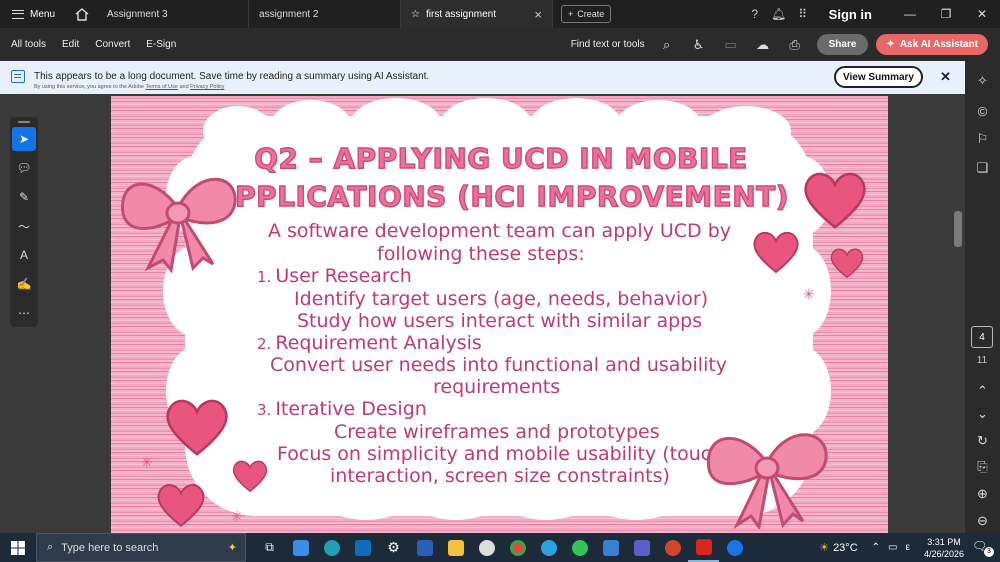 The width and height of the screenshot is (1000, 562). What do you see at coordinates (393, 547) in the screenshot?
I see `settings-icon: ⚙` at bounding box center [393, 547].